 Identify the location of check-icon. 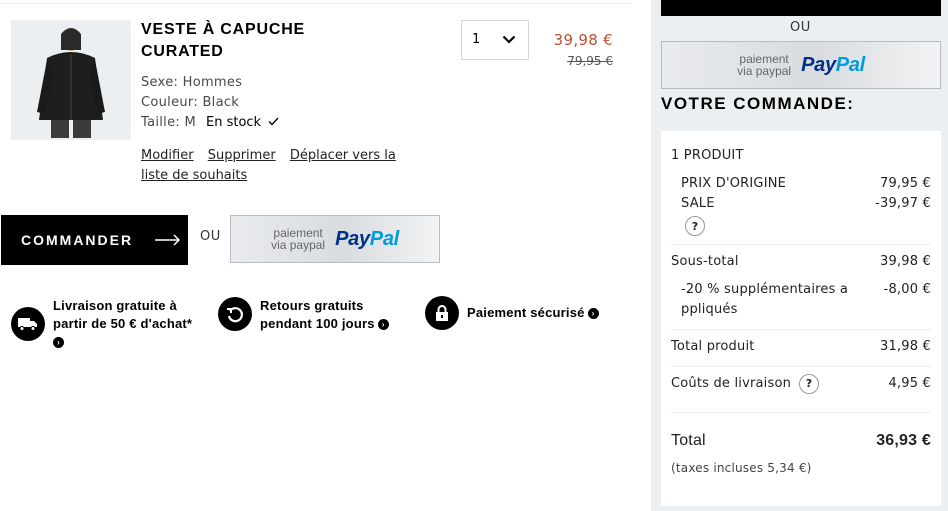
(273, 121).